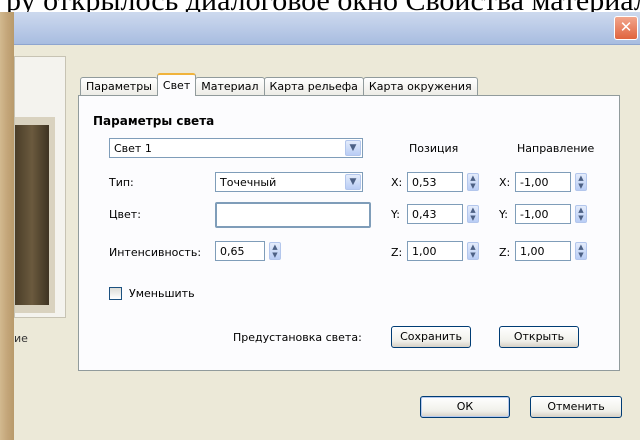  Describe the element at coordinates (431, 337) in the screenshot. I see `save-preset-button: Сохранить` at that location.